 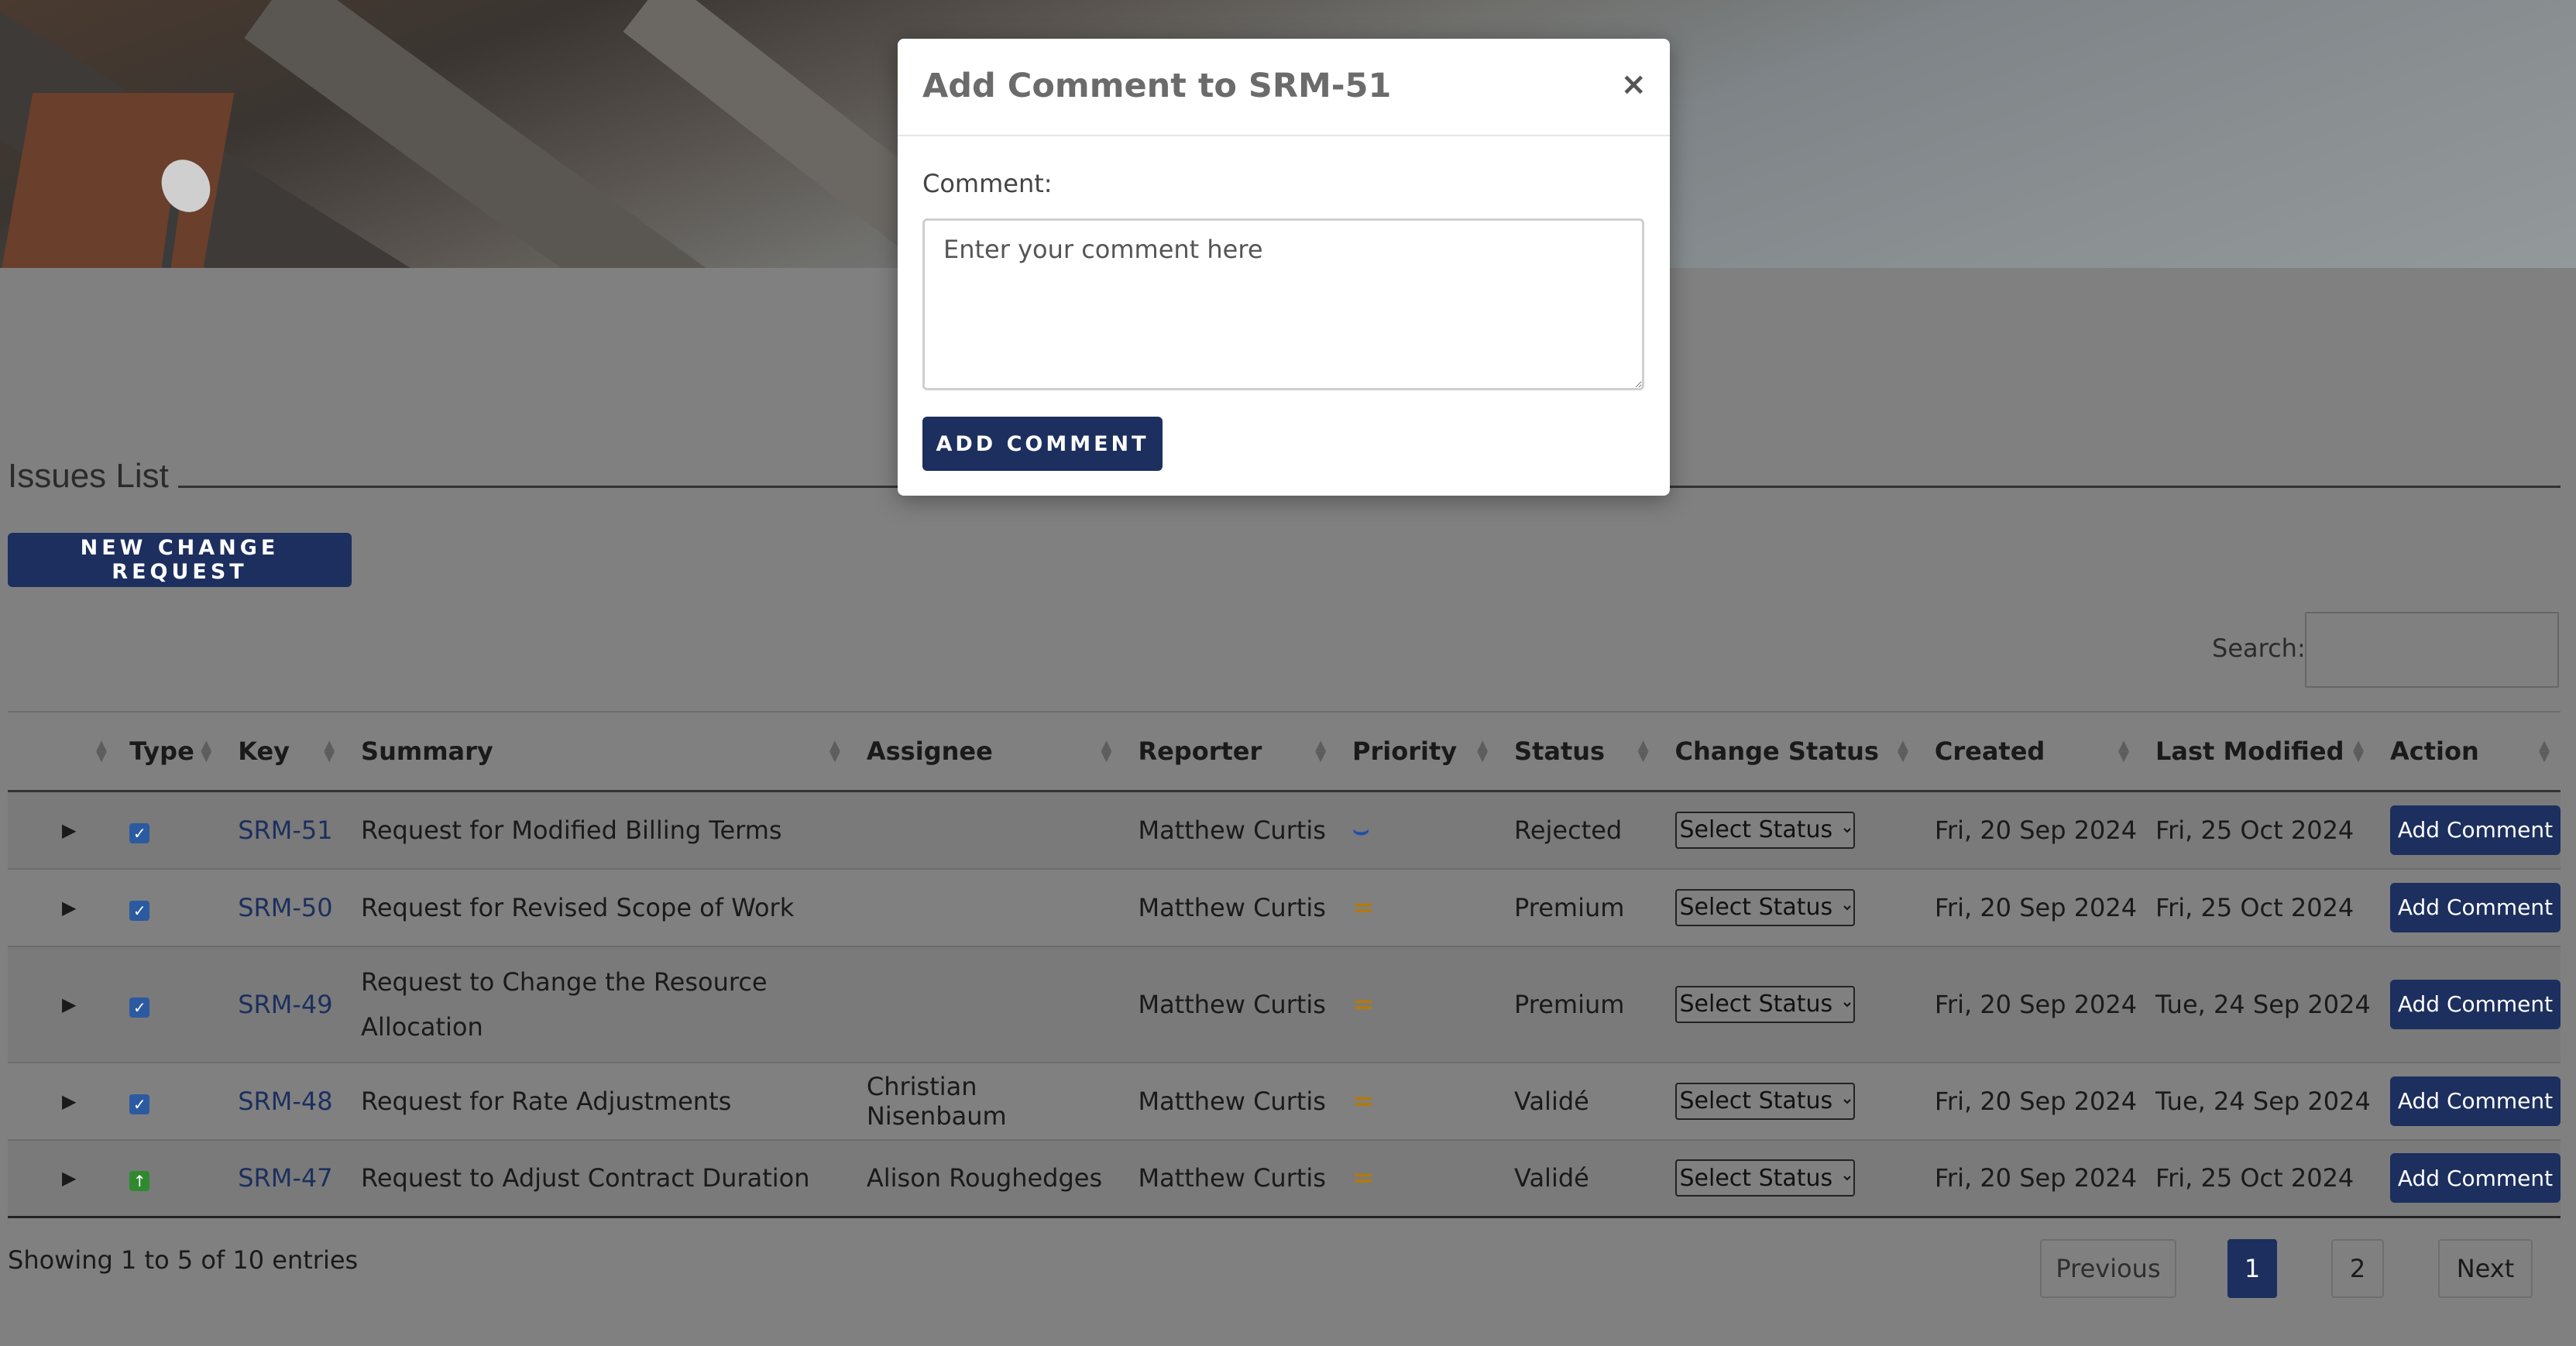 What do you see at coordinates (2249, 751) in the screenshot?
I see `column-header-label: Last Modified` at bounding box center [2249, 751].